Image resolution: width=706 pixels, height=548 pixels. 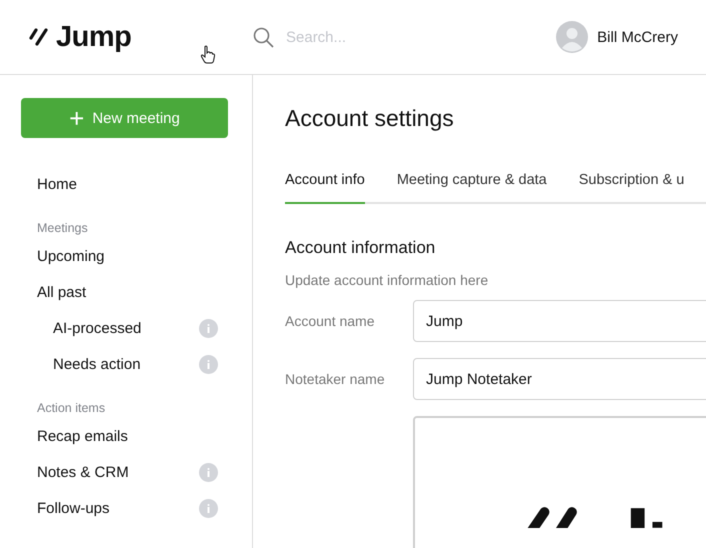 What do you see at coordinates (71, 408) in the screenshot?
I see `section-label: Action items` at bounding box center [71, 408].